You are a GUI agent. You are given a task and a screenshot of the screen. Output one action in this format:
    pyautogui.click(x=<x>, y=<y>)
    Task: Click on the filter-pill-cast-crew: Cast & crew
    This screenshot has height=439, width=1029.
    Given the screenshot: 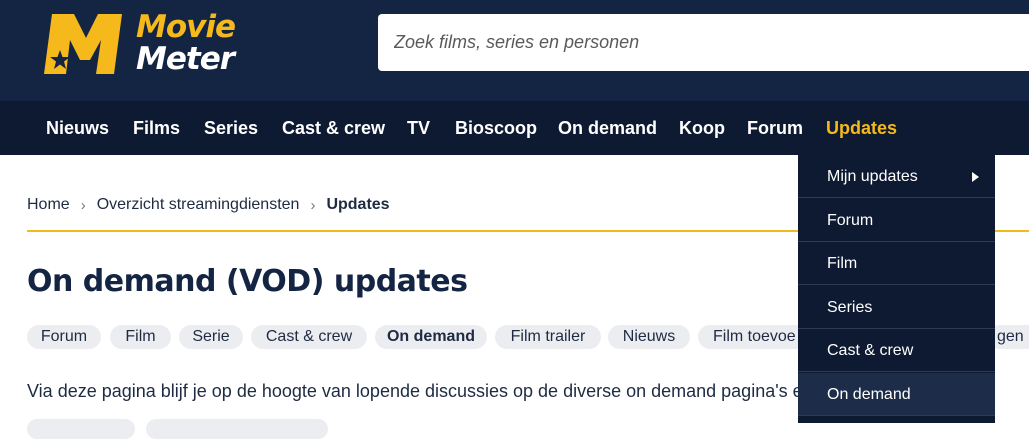 What is the action you would take?
    pyautogui.click(x=309, y=337)
    